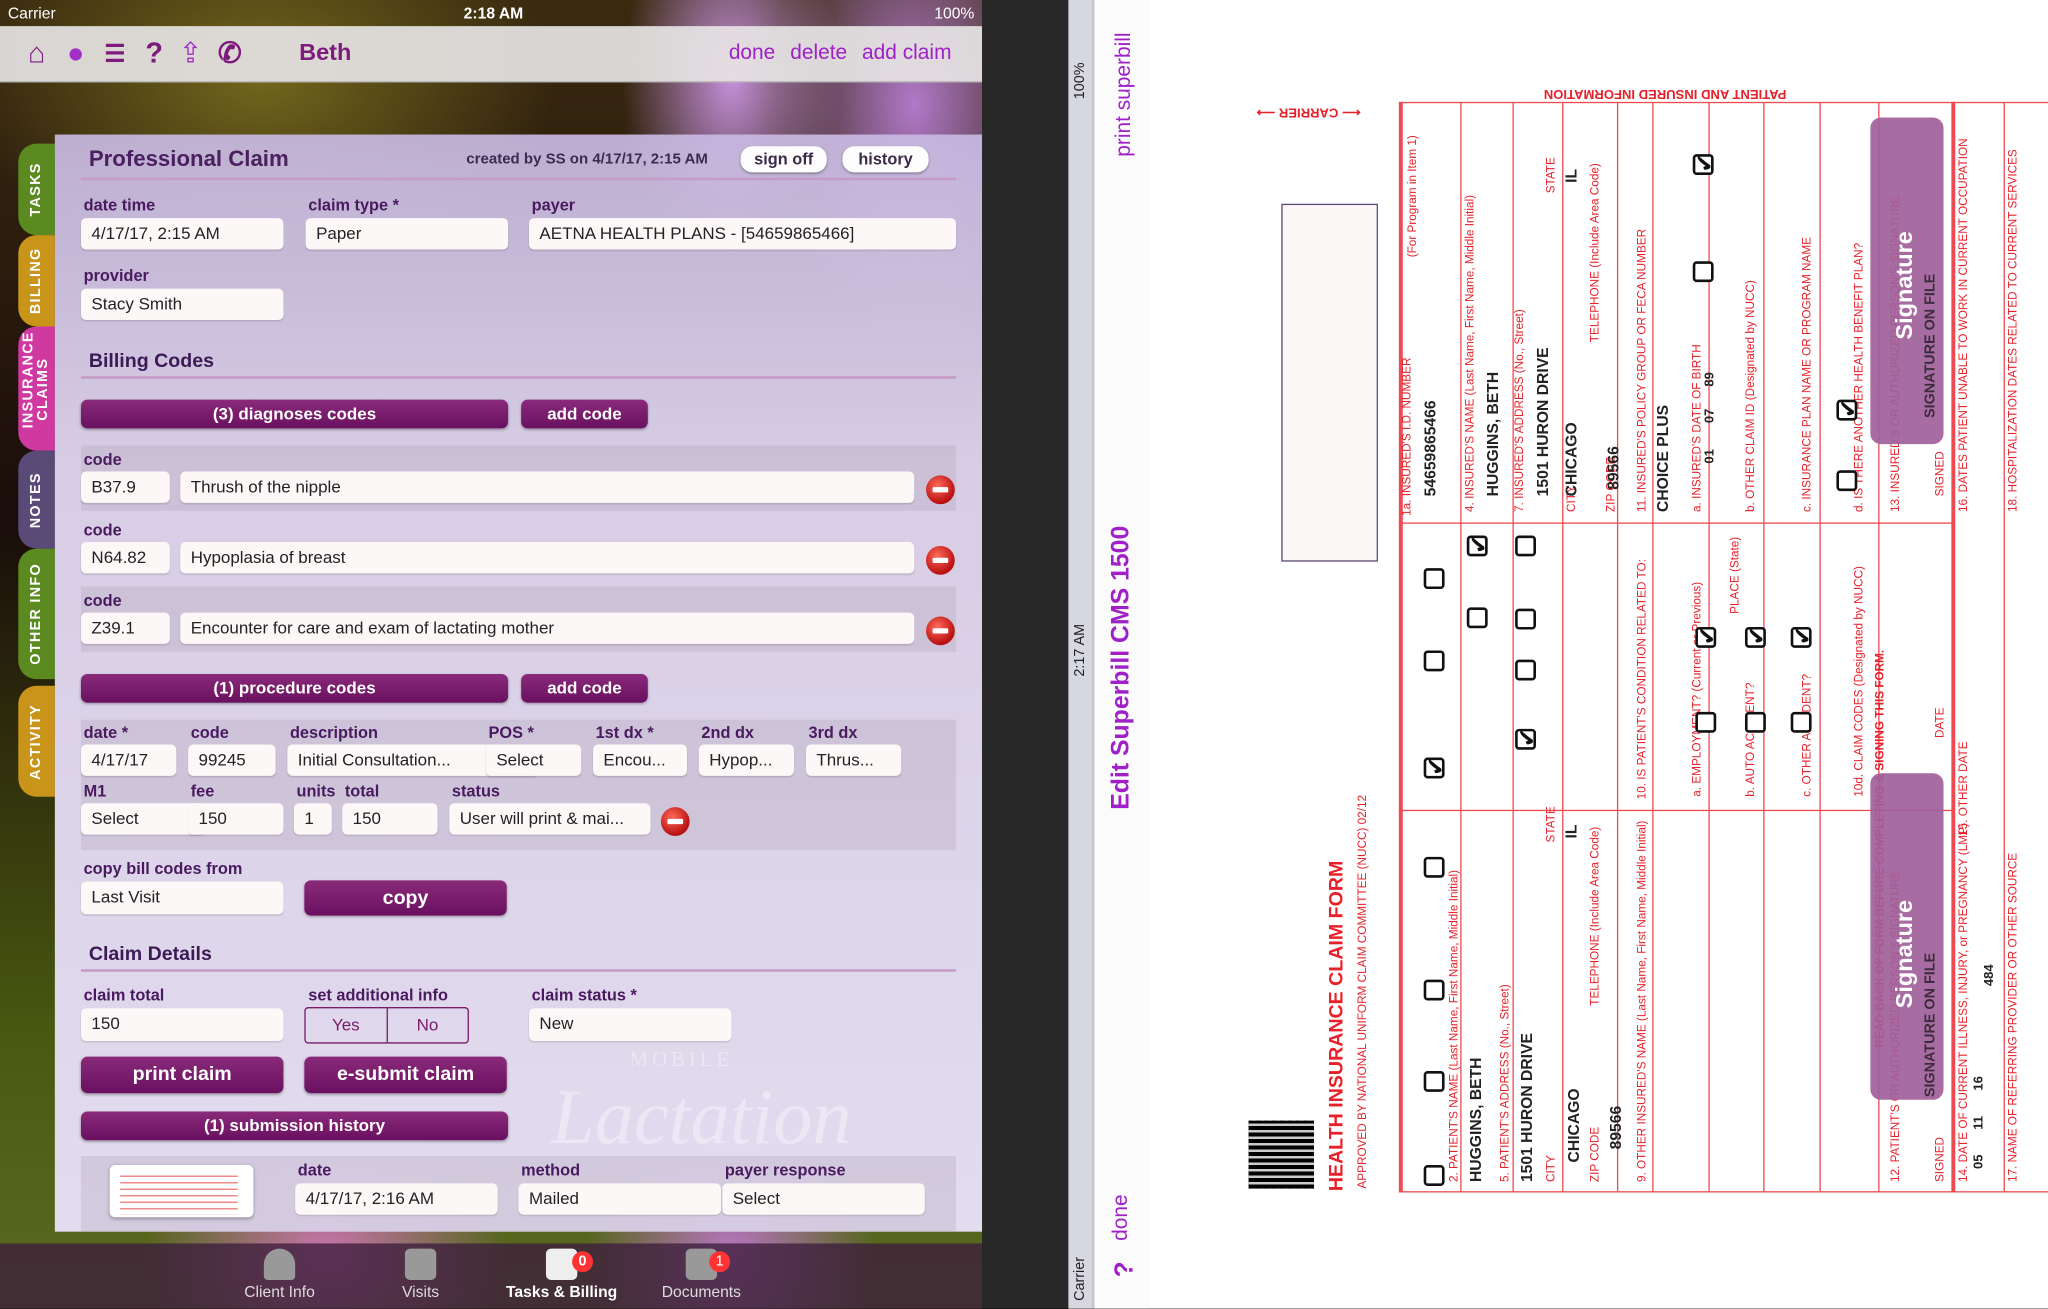  Describe the element at coordinates (405, 1075) in the screenshot. I see `e-submit-claim-button: e-submit claim` at that location.